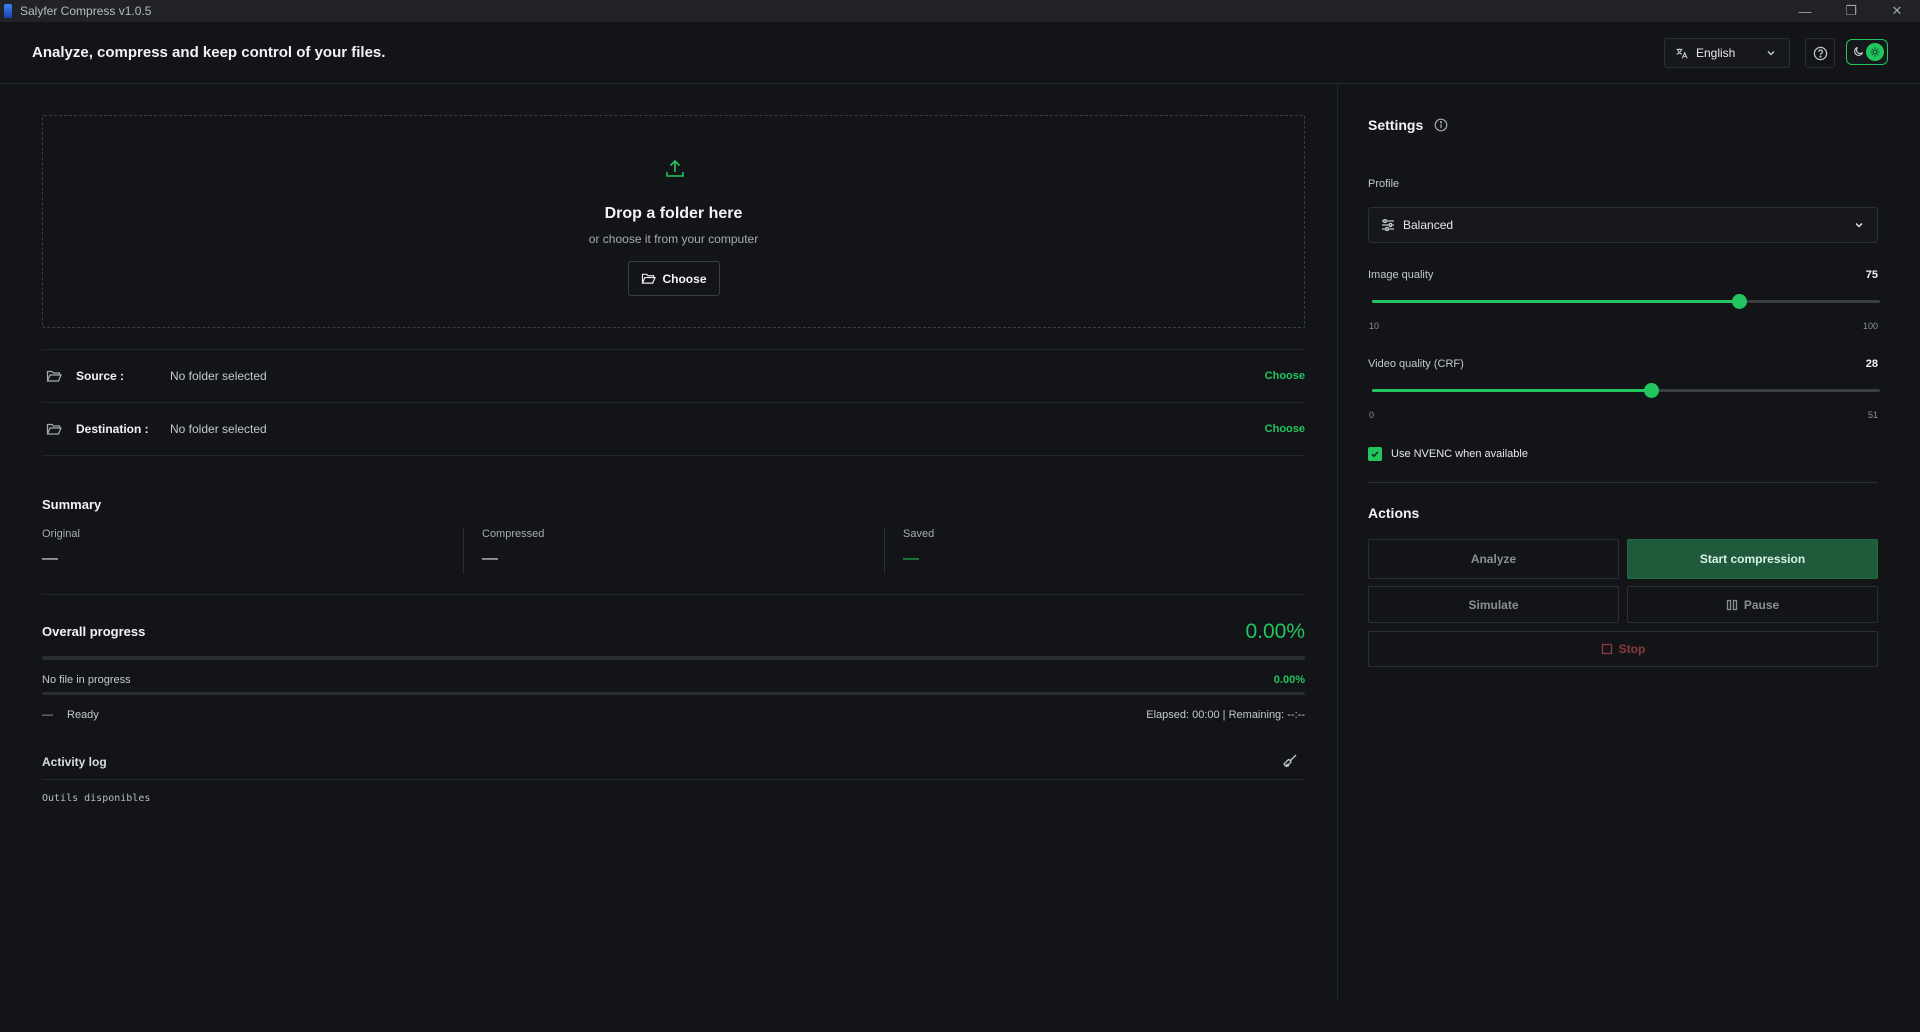 The image size is (1920, 1032). Describe the element at coordinates (513, 534) in the screenshot. I see `compressed-label: Compressed` at that location.